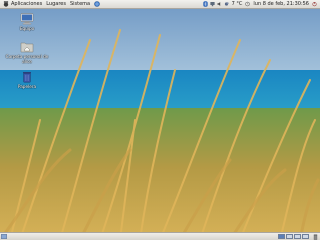 This screenshot has width=320, height=240. I want to click on menu-places-label: Lugares, so click(56, 4).